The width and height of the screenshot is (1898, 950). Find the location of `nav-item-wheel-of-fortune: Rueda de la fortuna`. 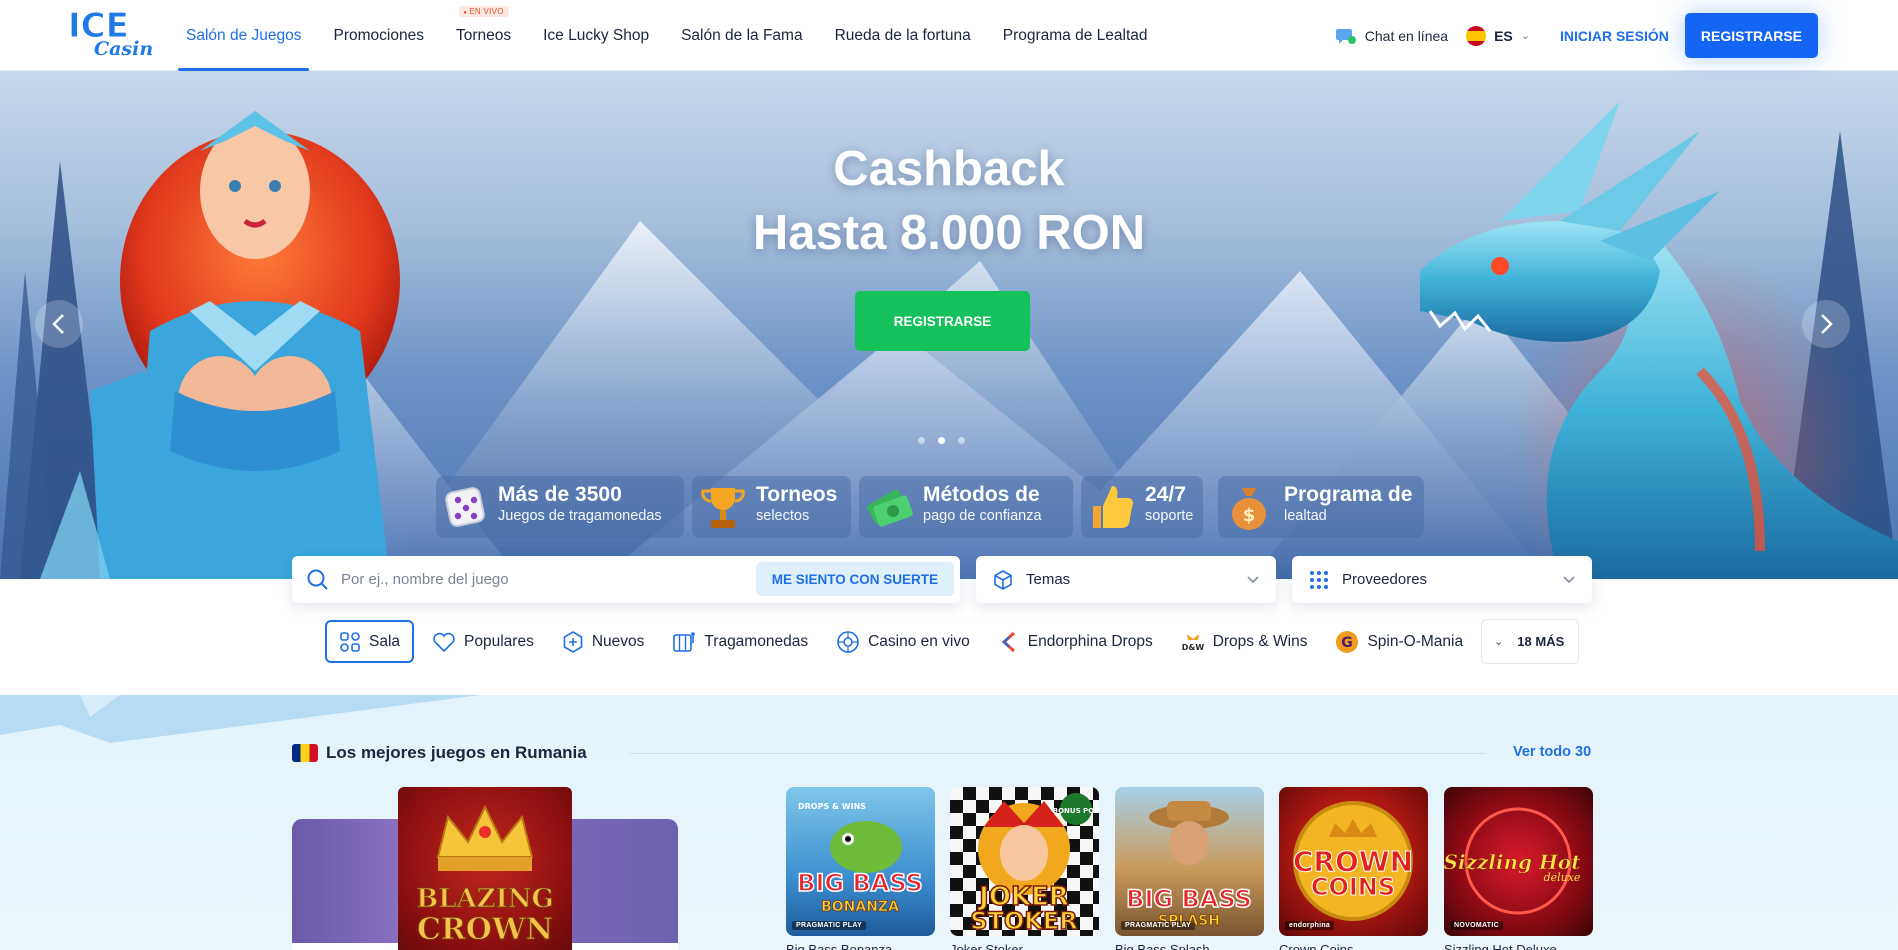

nav-item-wheel-of-fortune: Rueda de la fortuna is located at coordinates (903, 35).